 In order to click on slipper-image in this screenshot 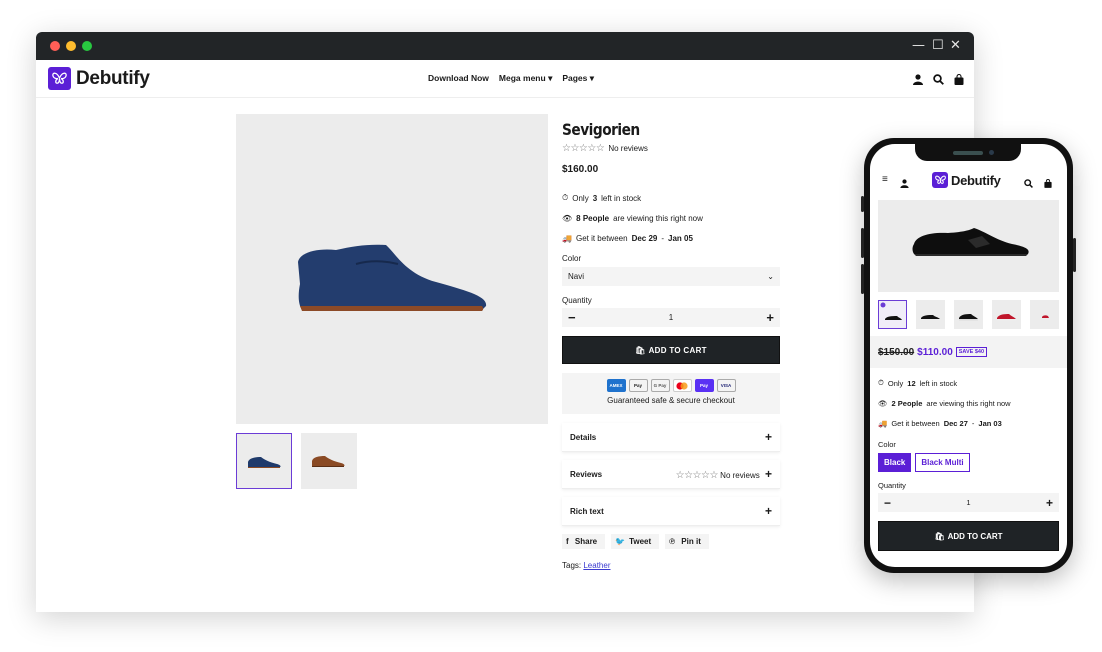, I will do `click(970, 242)`.